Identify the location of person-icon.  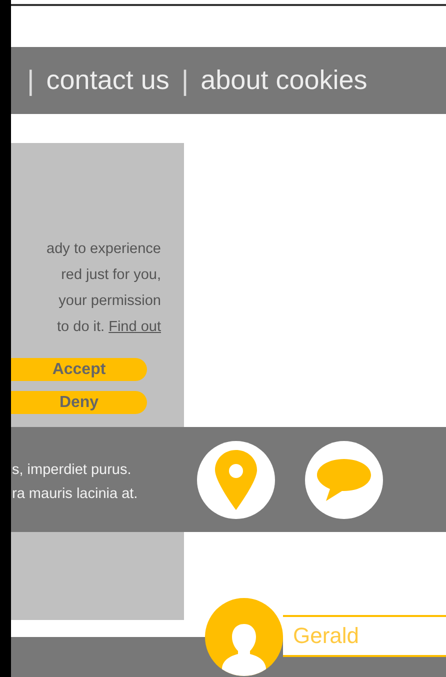
(244, 650).